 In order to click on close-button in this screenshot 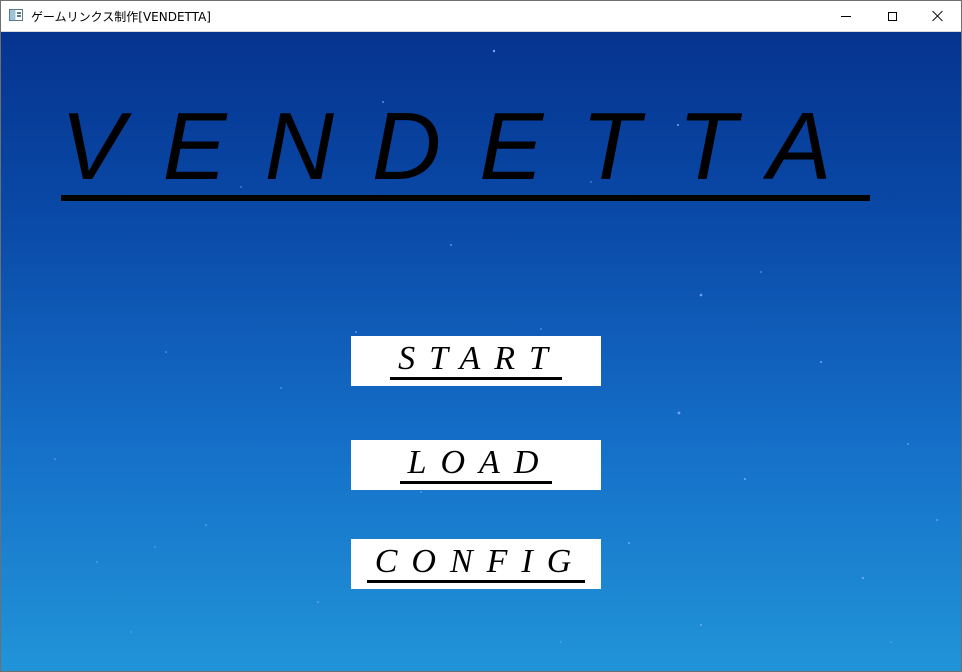, I will do `click(938, 16)`.